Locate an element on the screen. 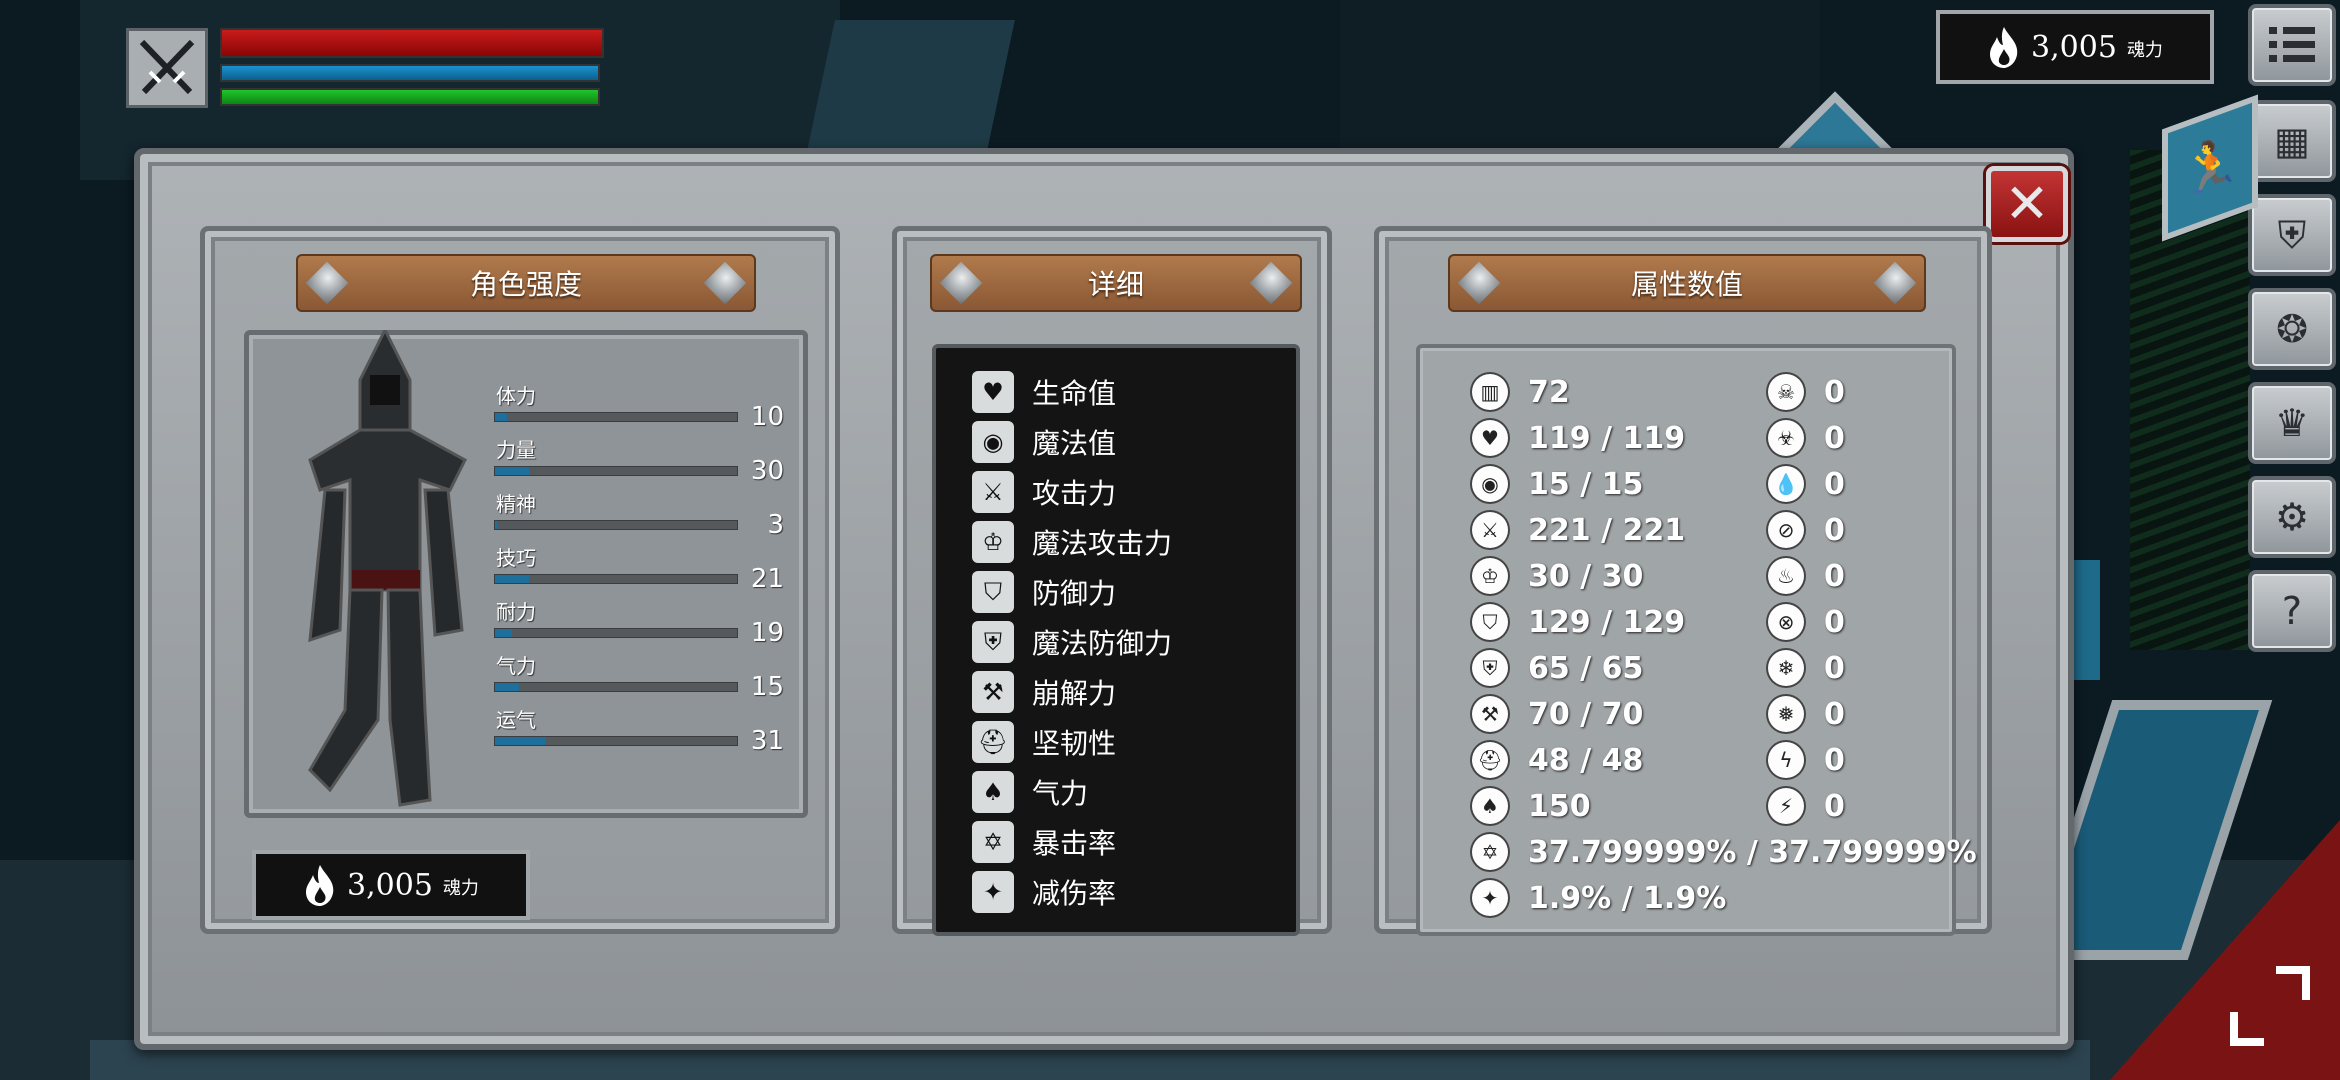  crossed-swords-icon is located at coordinates (167, 68).